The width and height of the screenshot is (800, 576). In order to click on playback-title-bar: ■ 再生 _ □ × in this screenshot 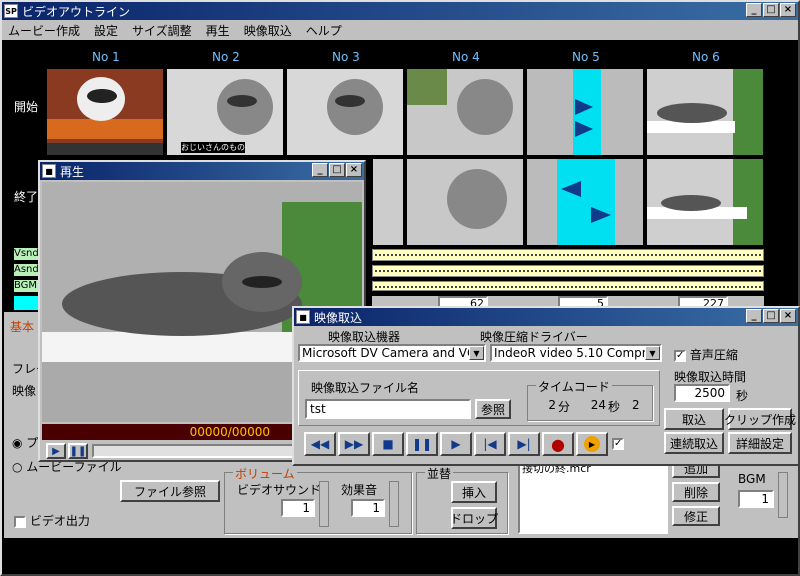, I will do `click(202, 171)`.